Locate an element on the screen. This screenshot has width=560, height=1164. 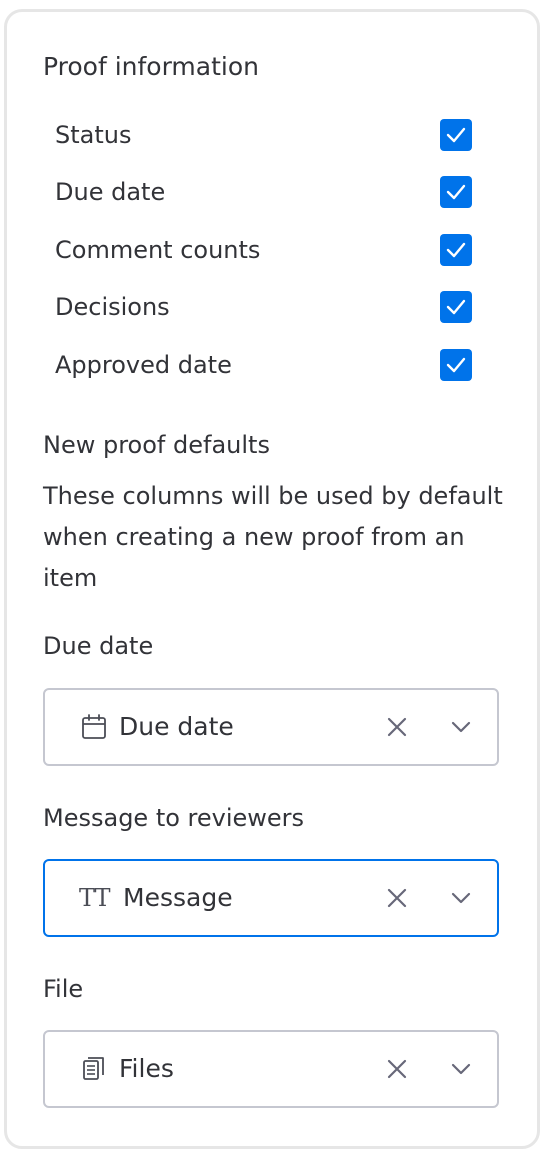
approved-date-checkbox is located at coordinates (456, 365).